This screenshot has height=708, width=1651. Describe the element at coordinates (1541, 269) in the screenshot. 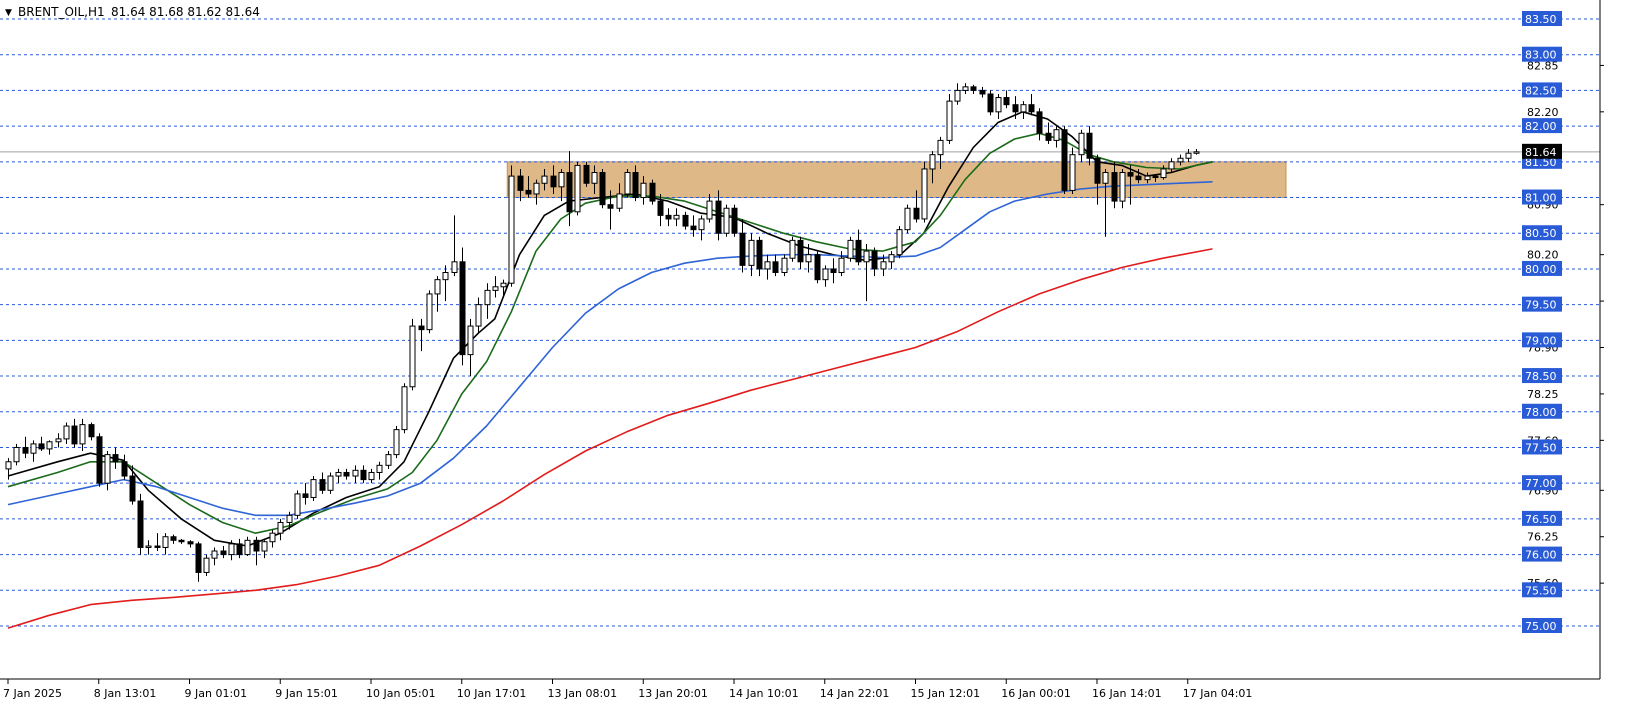

I see `level-label: 80.00` at that location.